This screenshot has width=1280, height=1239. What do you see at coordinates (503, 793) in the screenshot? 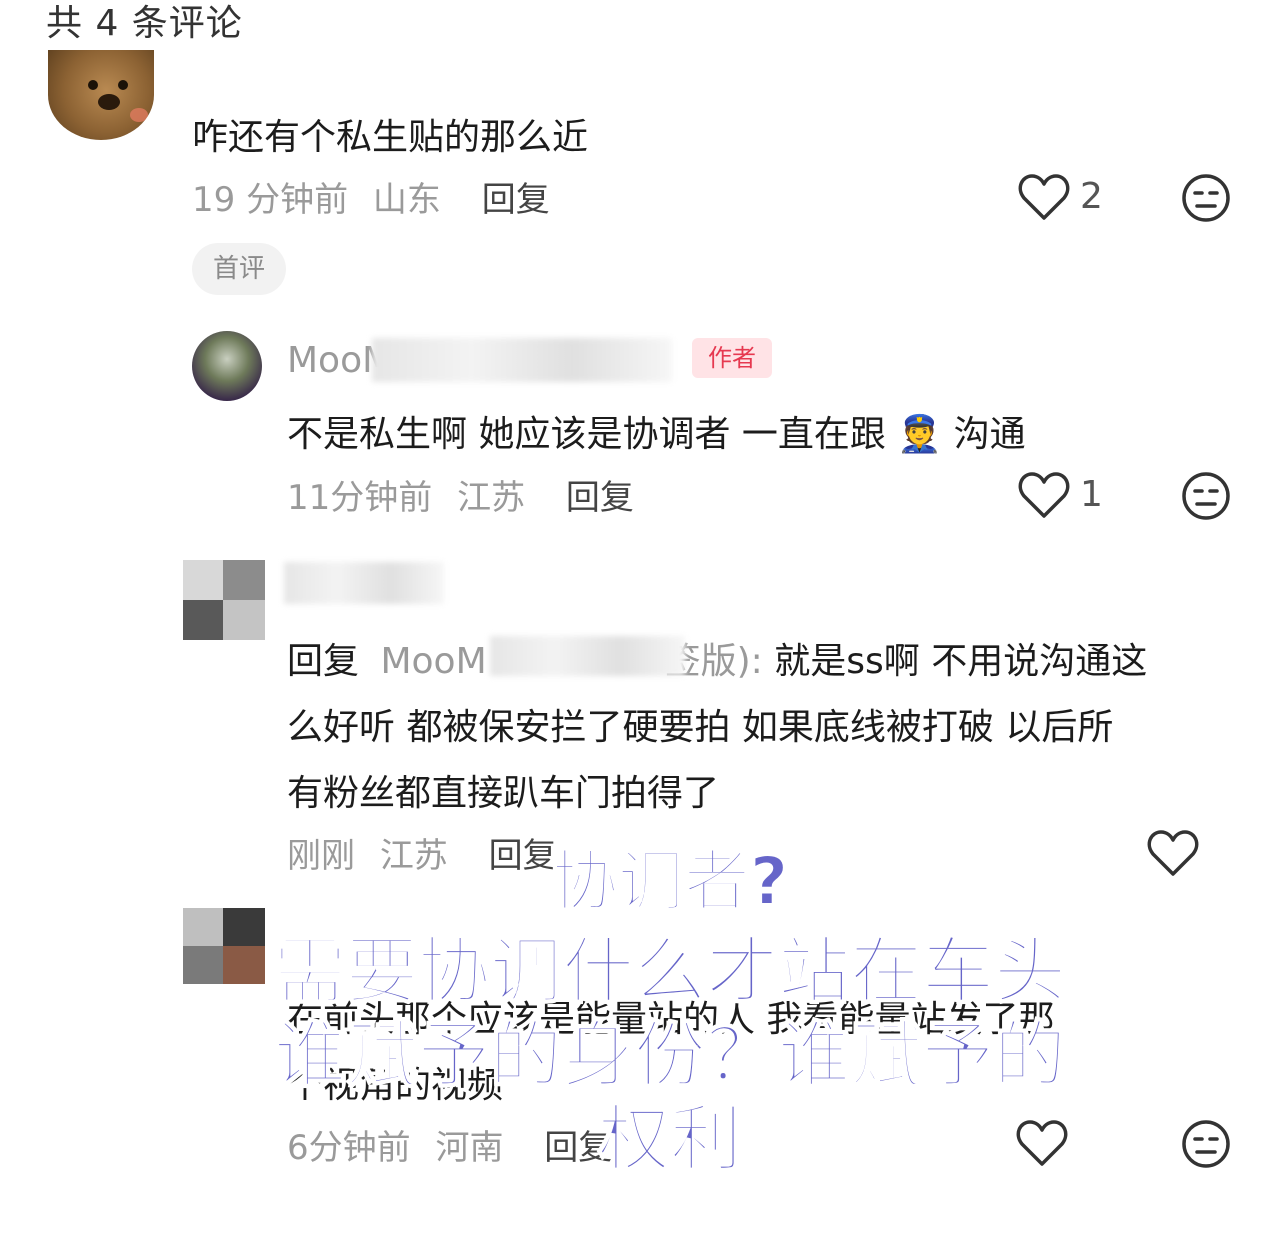
I see `comment-text: 有粉丝都直接趴车门拍得了` at bounding box center [503, 793].